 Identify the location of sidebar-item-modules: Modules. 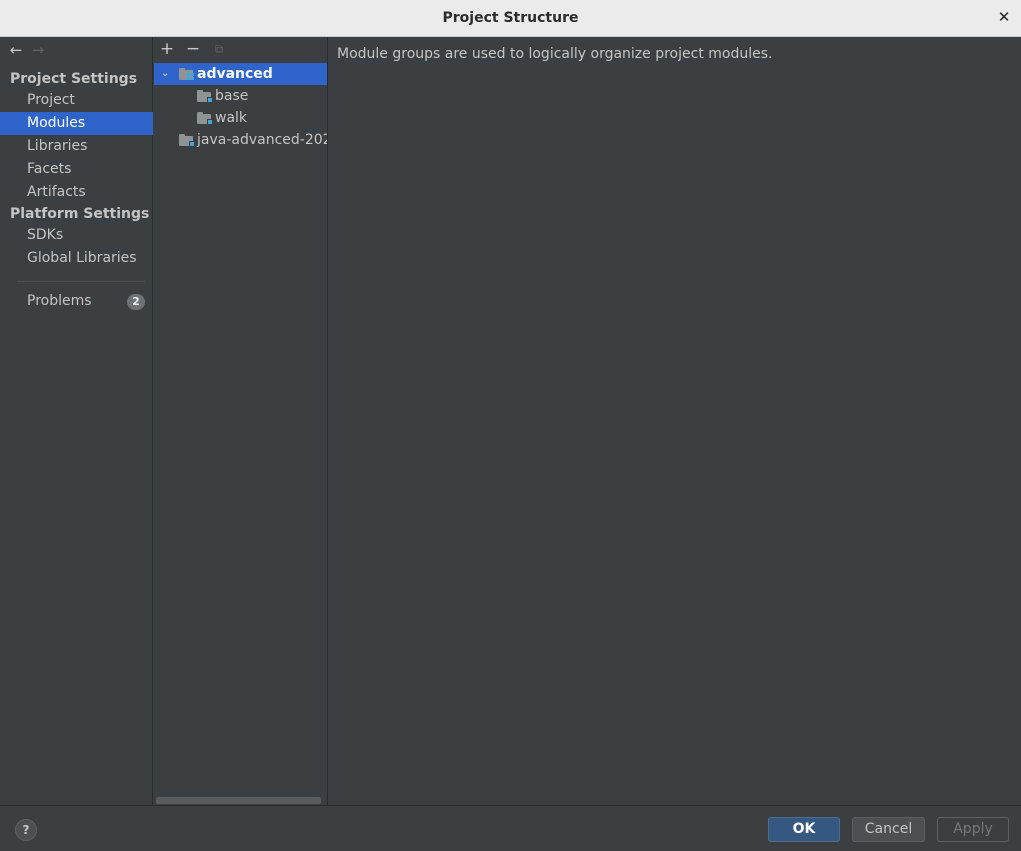
(76, 123).